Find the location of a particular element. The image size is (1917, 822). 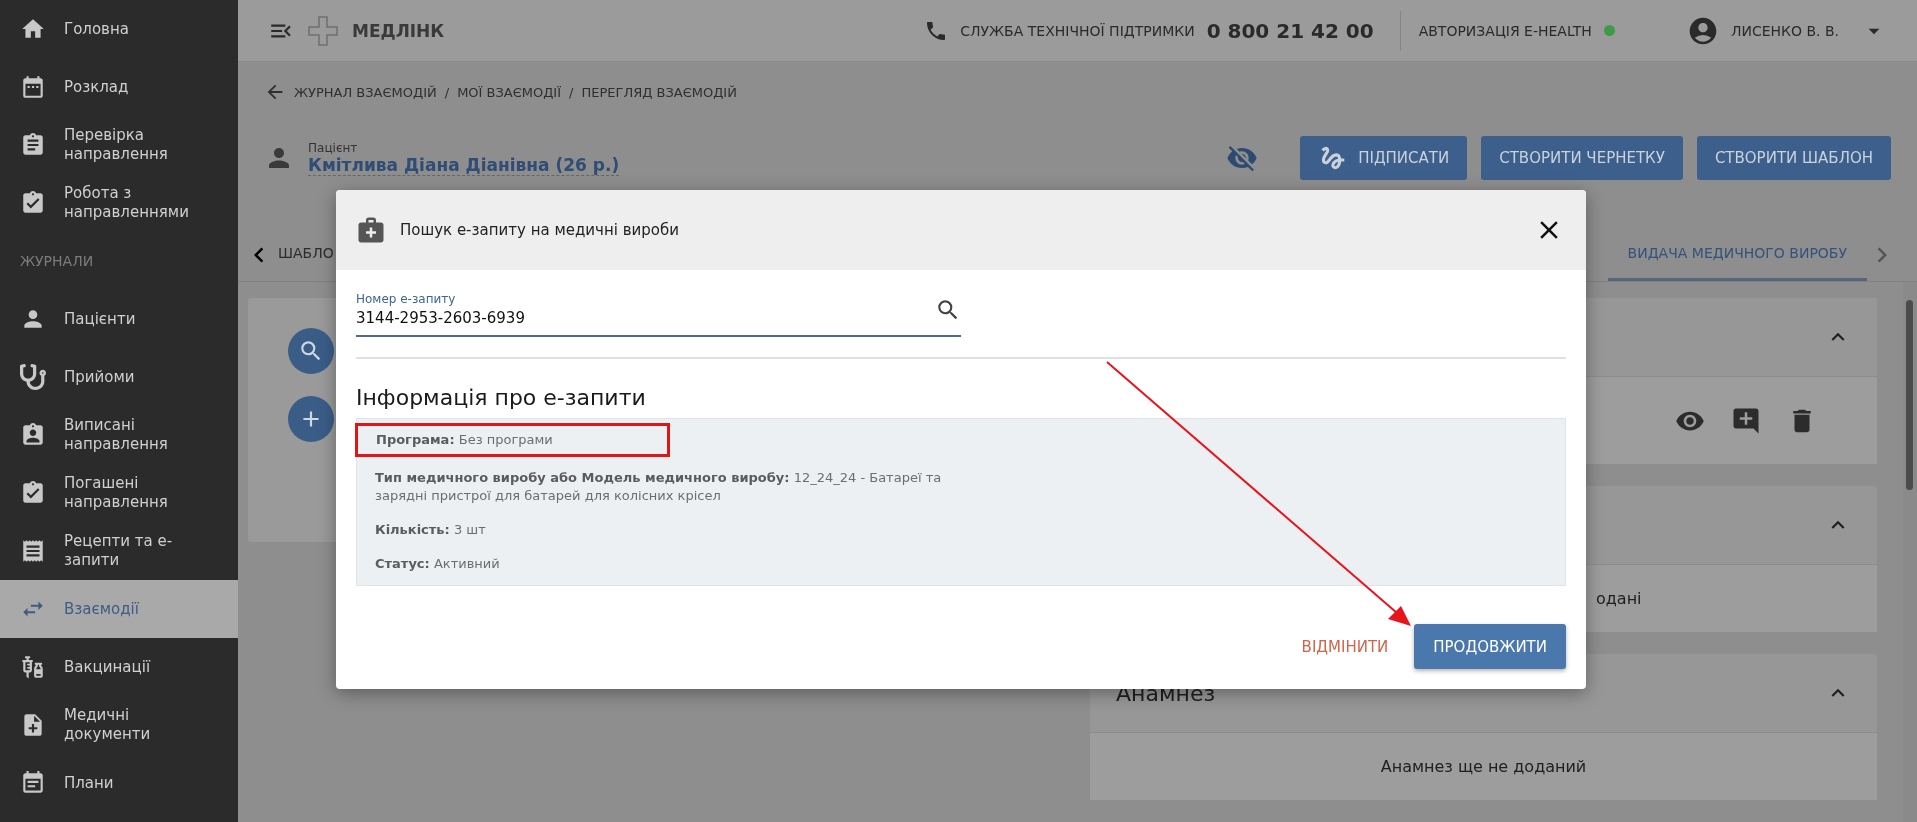

add-button is located at coordinates (311, 419).